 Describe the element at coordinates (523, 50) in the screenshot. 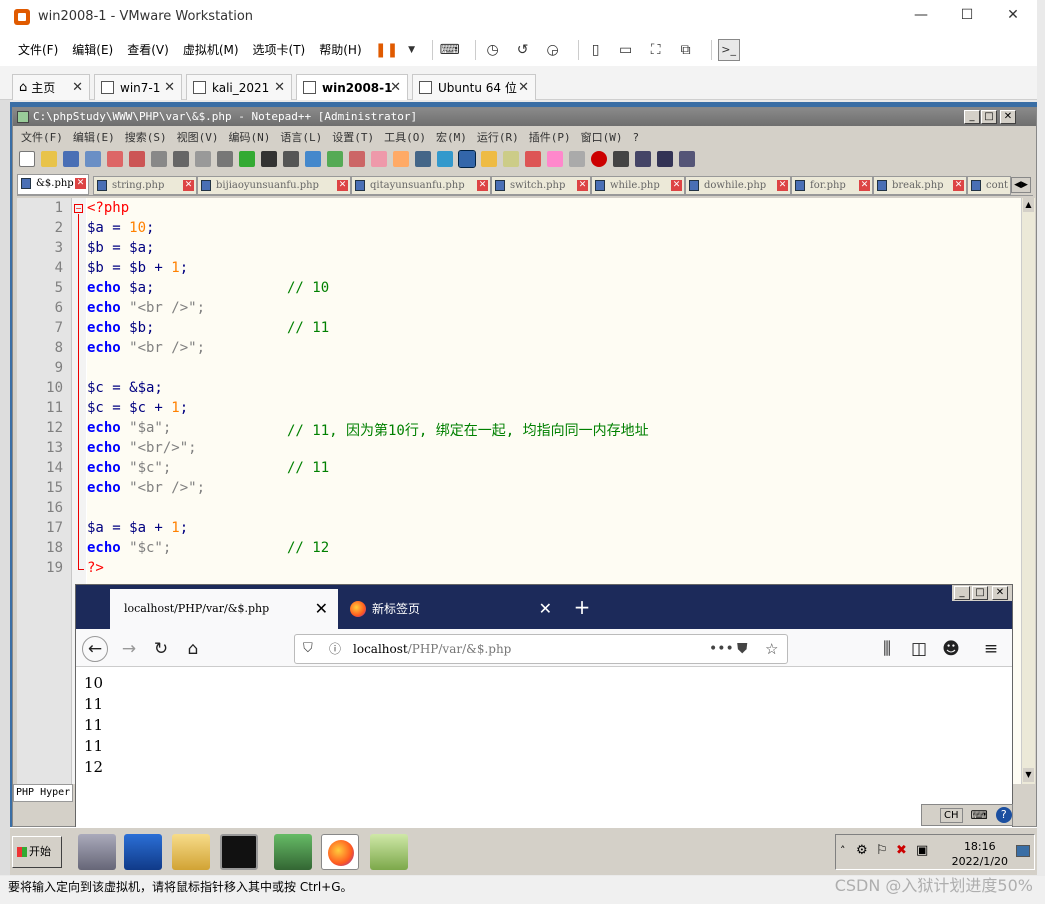

I see `revert-snapshot-icon: ↺` at that location.